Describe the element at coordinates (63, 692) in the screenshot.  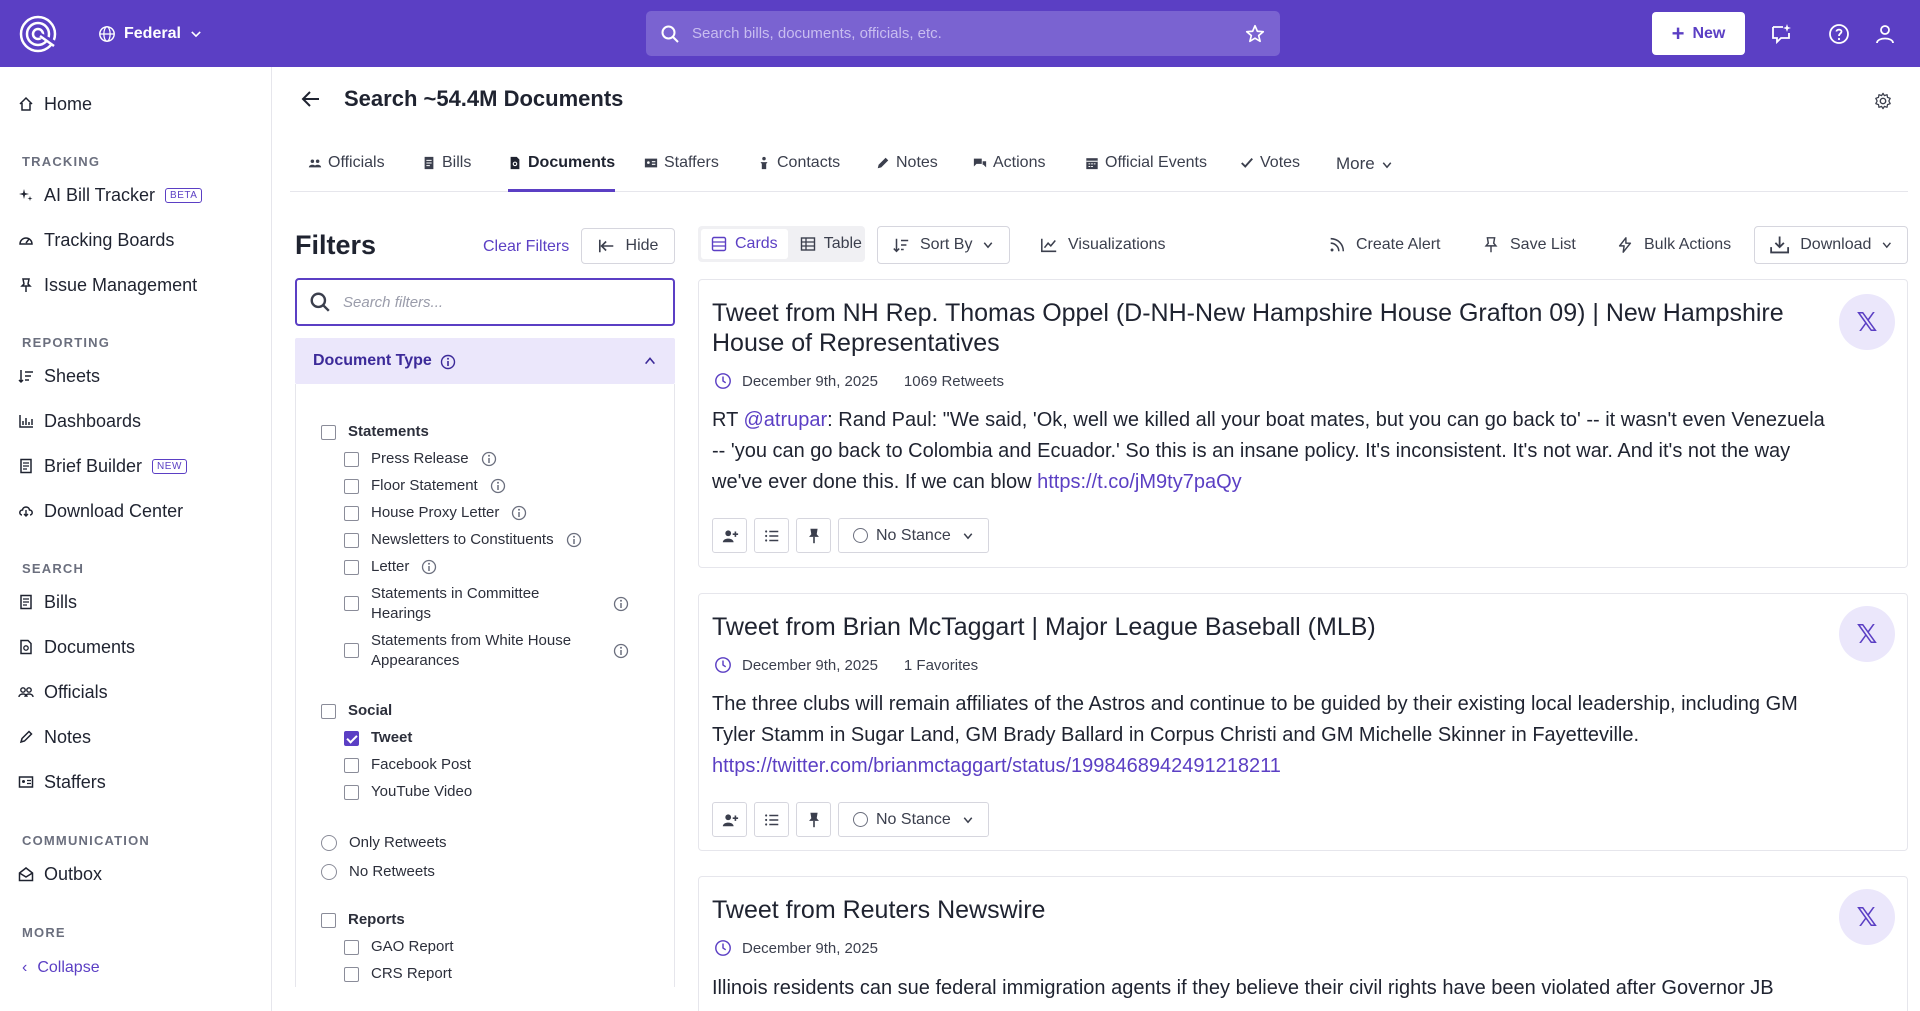
I see `sidebar-item-officials: Officials` at that location.